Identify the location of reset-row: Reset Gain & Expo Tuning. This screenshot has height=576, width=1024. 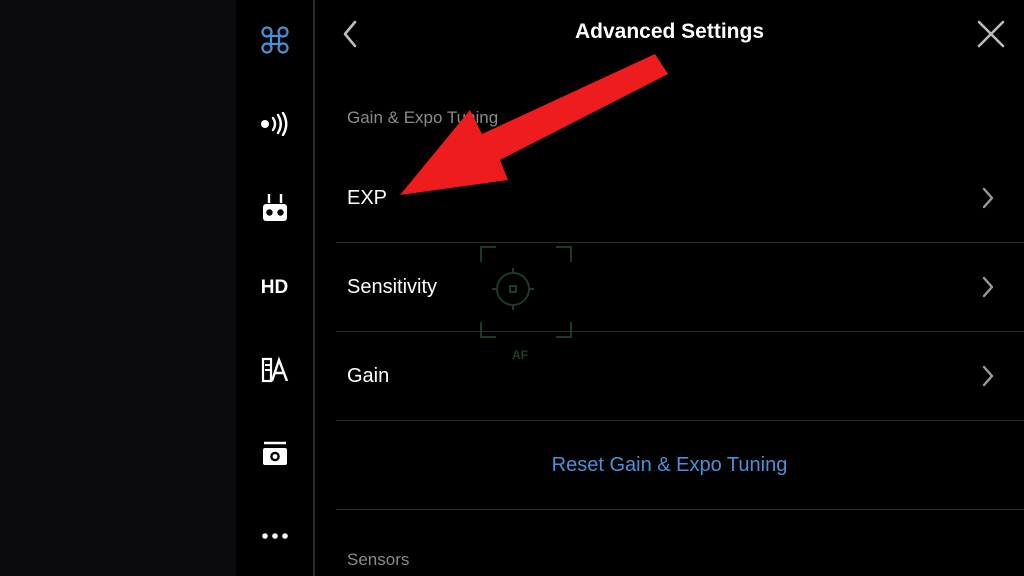
(680, 465).